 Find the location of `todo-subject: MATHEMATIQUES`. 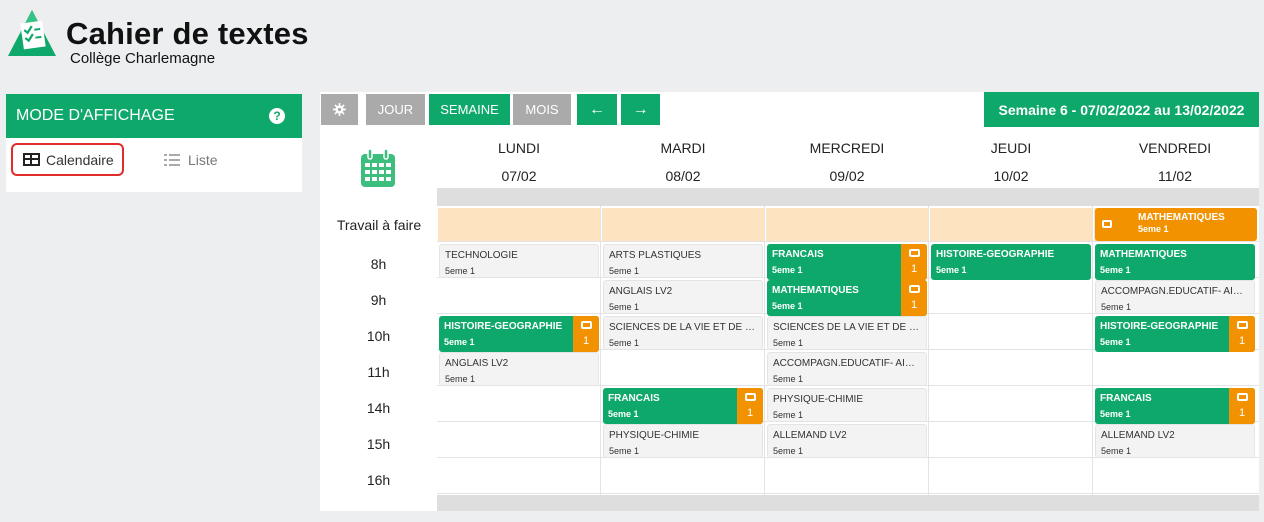

todo-subject: MATHEMATIQUES is located at coordinates (1181, 217).